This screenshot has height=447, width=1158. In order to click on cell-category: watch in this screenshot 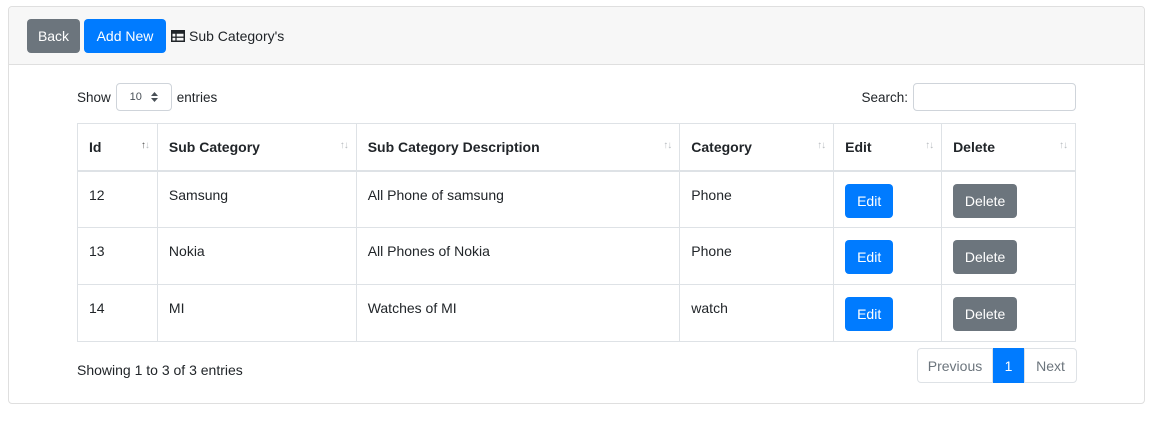, I will do `click(757, 313)`.